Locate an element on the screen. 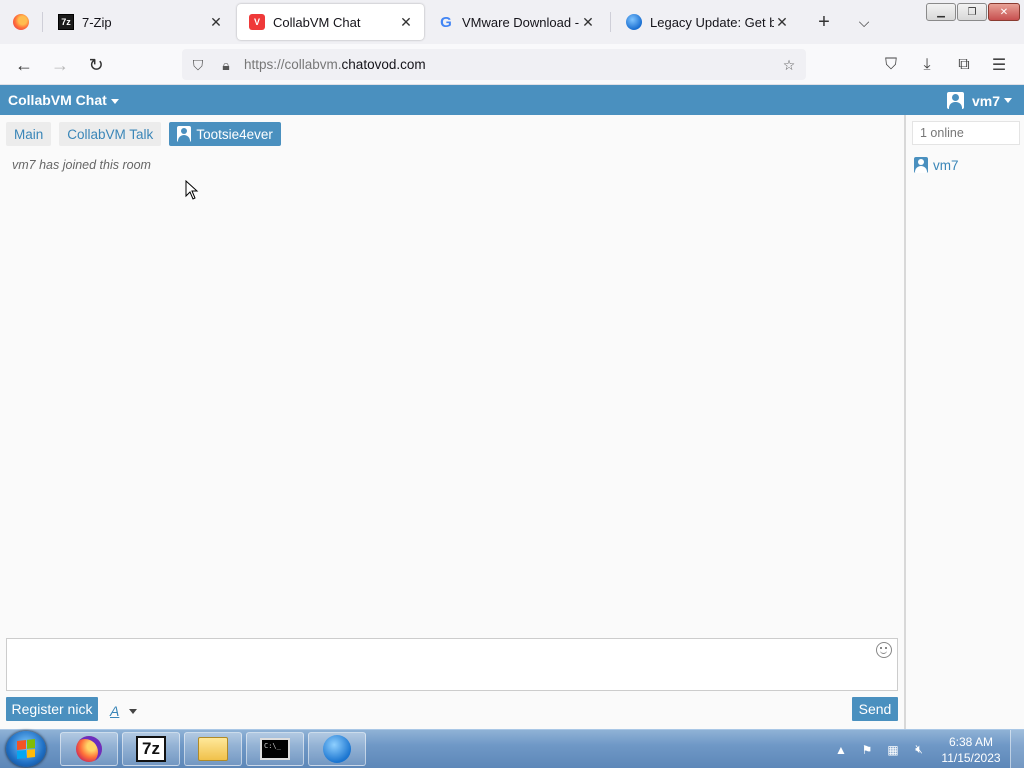  room-tab-tootsie4ever: Tootsie4ever is located at coordinates (225, 134).